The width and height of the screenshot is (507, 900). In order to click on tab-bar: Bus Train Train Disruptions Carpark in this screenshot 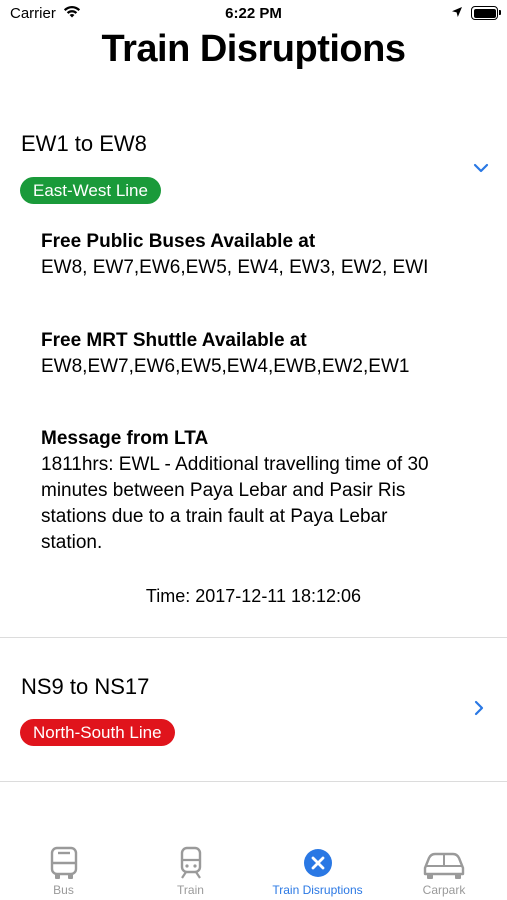, I will do `click(253, 864)`.